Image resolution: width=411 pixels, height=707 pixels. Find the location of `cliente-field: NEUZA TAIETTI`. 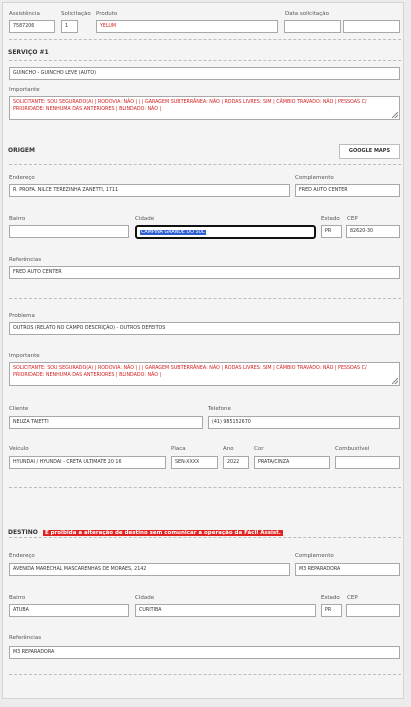

cliente-field: NEUZA TAIETTI is located at coordinates (106, 422).